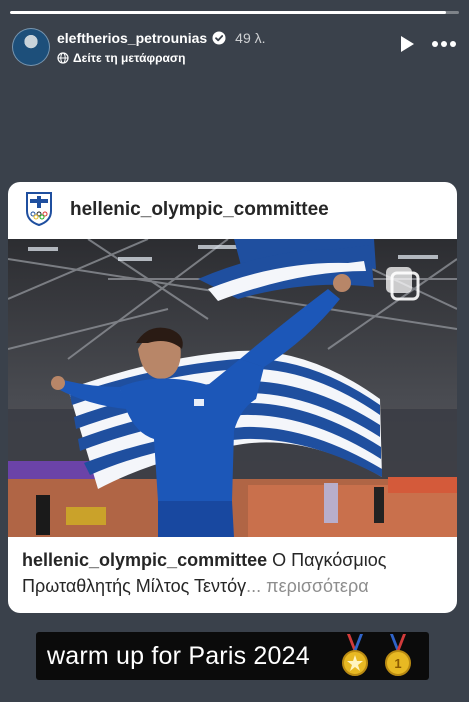  I want to click on sticker-text: warm up for Paris 2024, so click(178, 655).